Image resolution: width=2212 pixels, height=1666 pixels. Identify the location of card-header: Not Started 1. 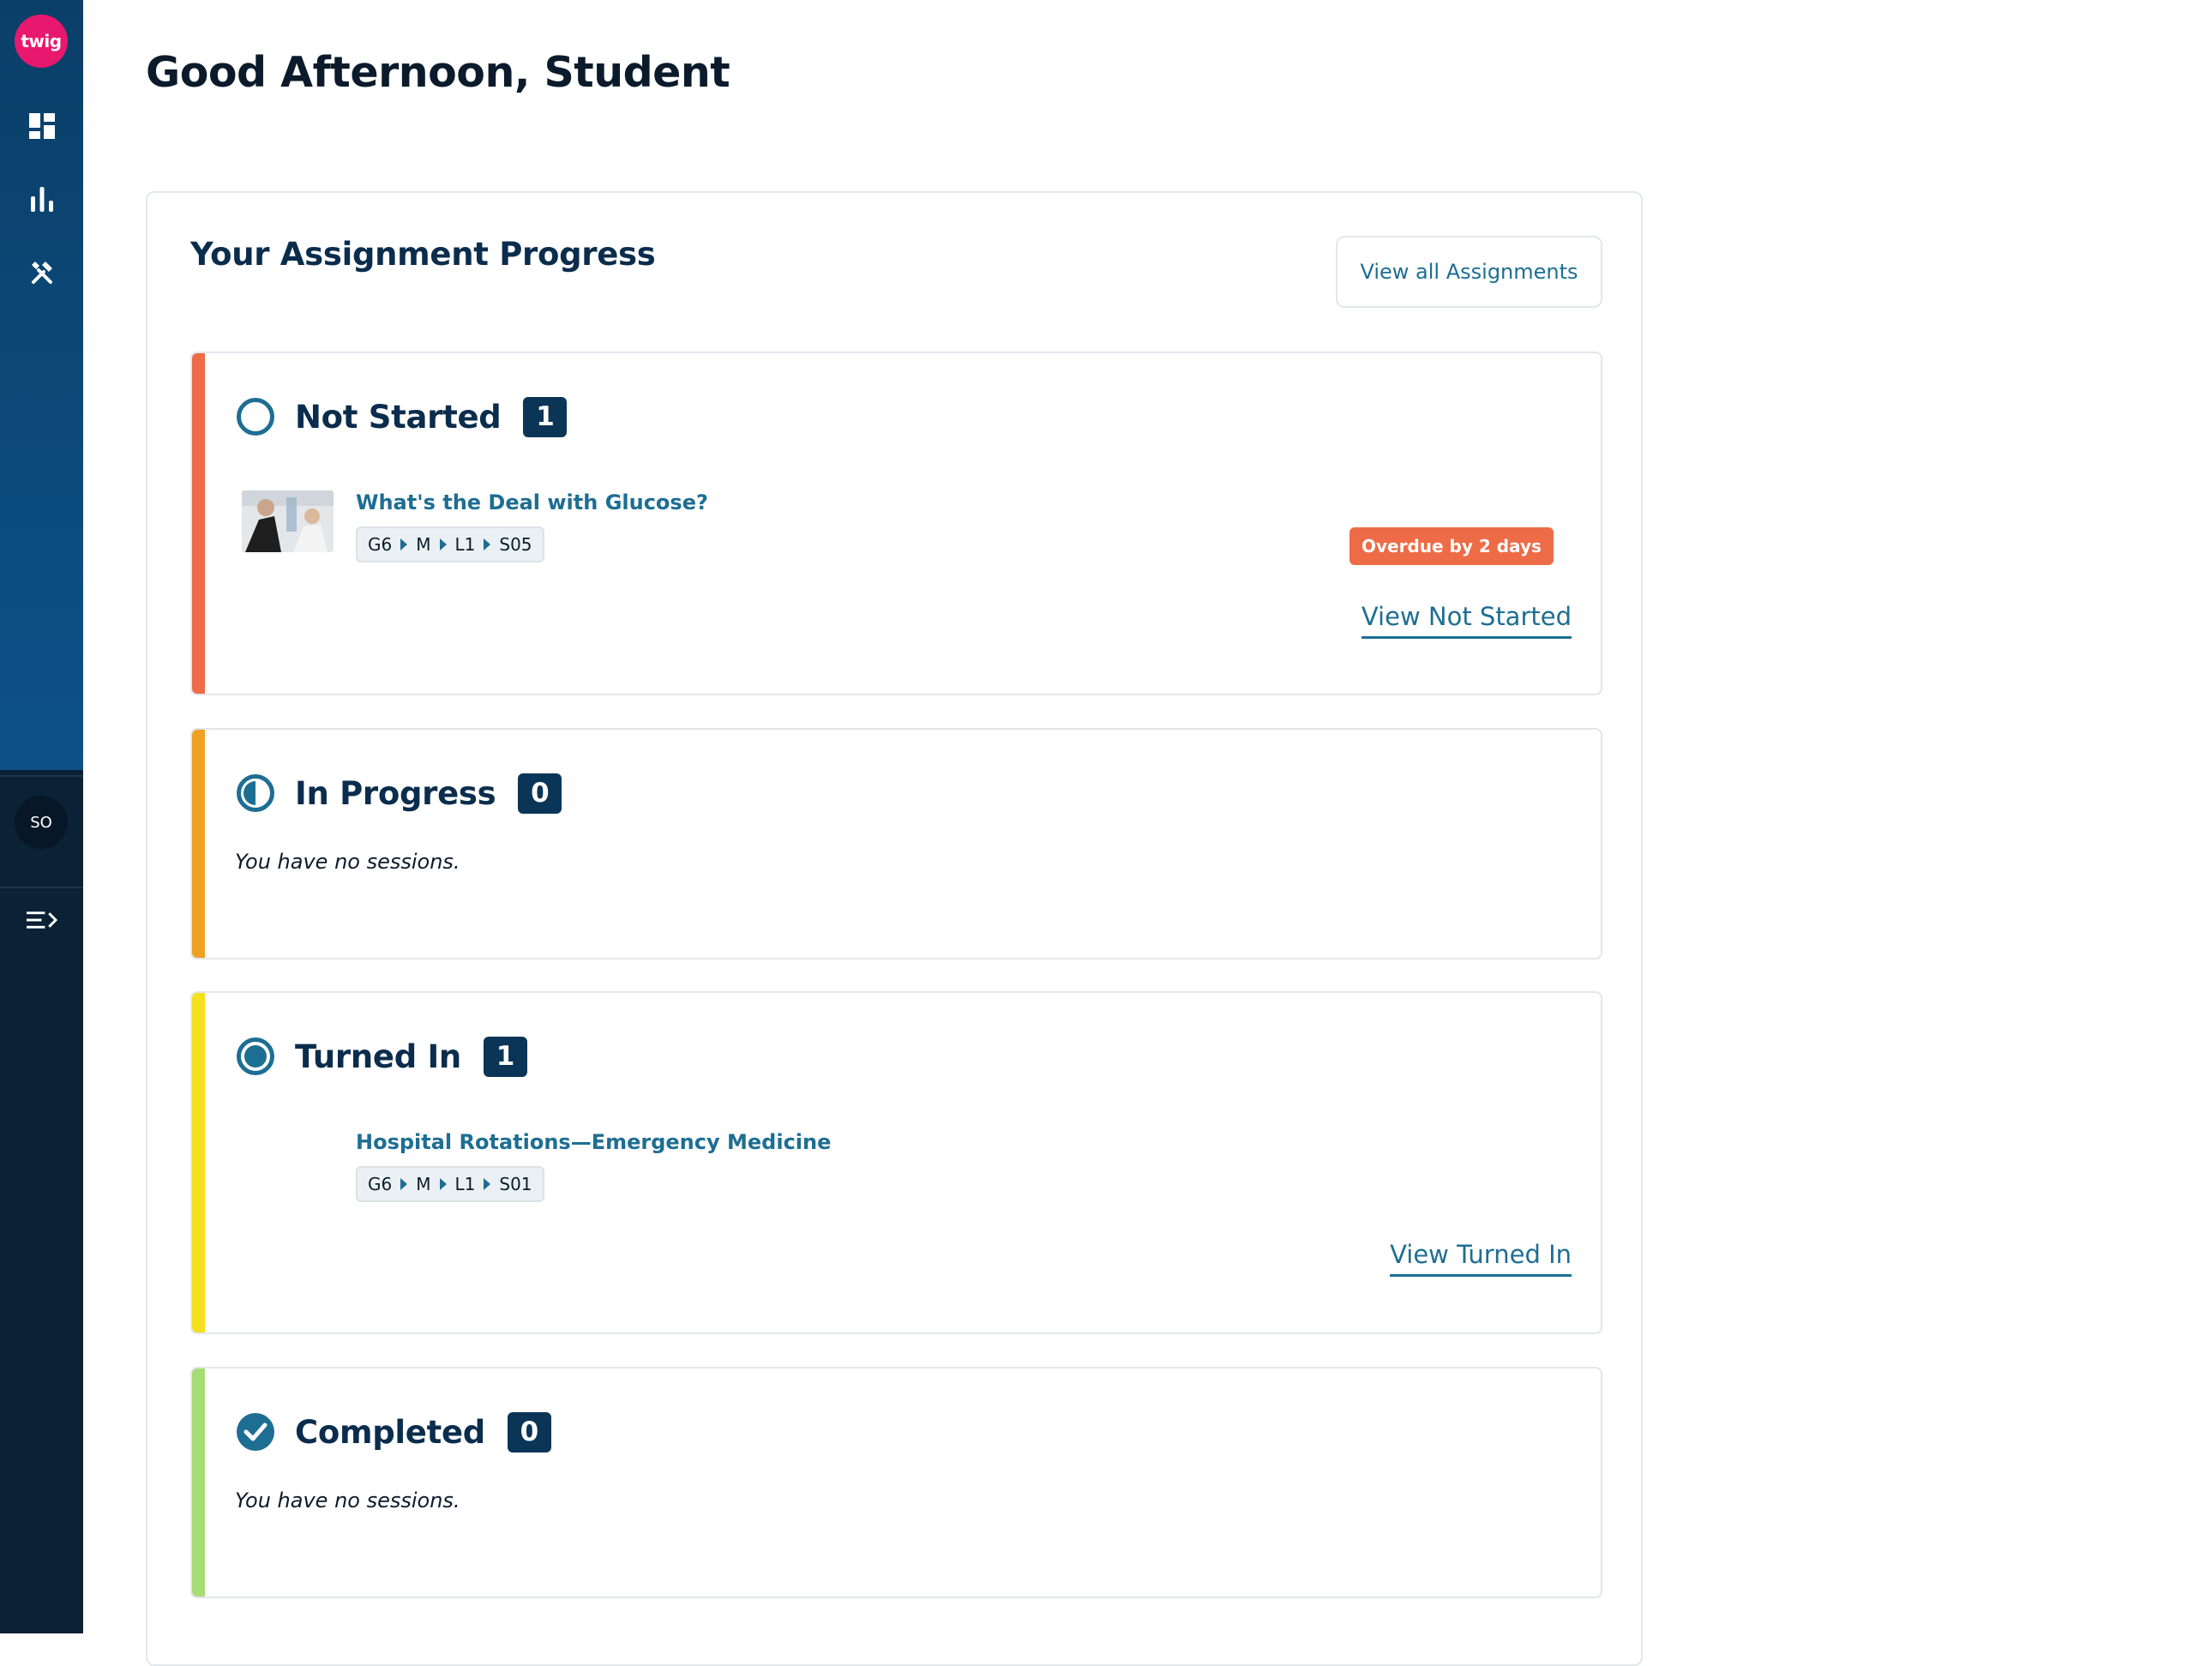
(401, 416).